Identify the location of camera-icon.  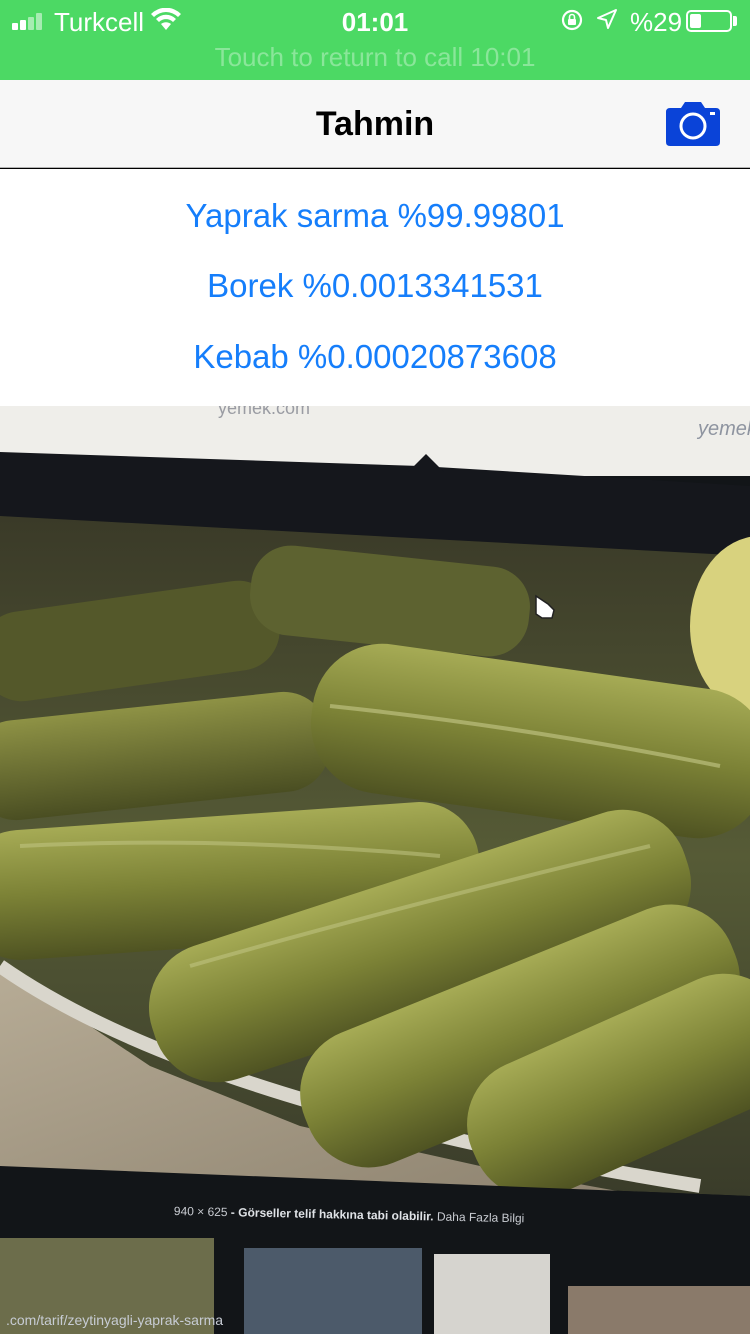
(693, 123).